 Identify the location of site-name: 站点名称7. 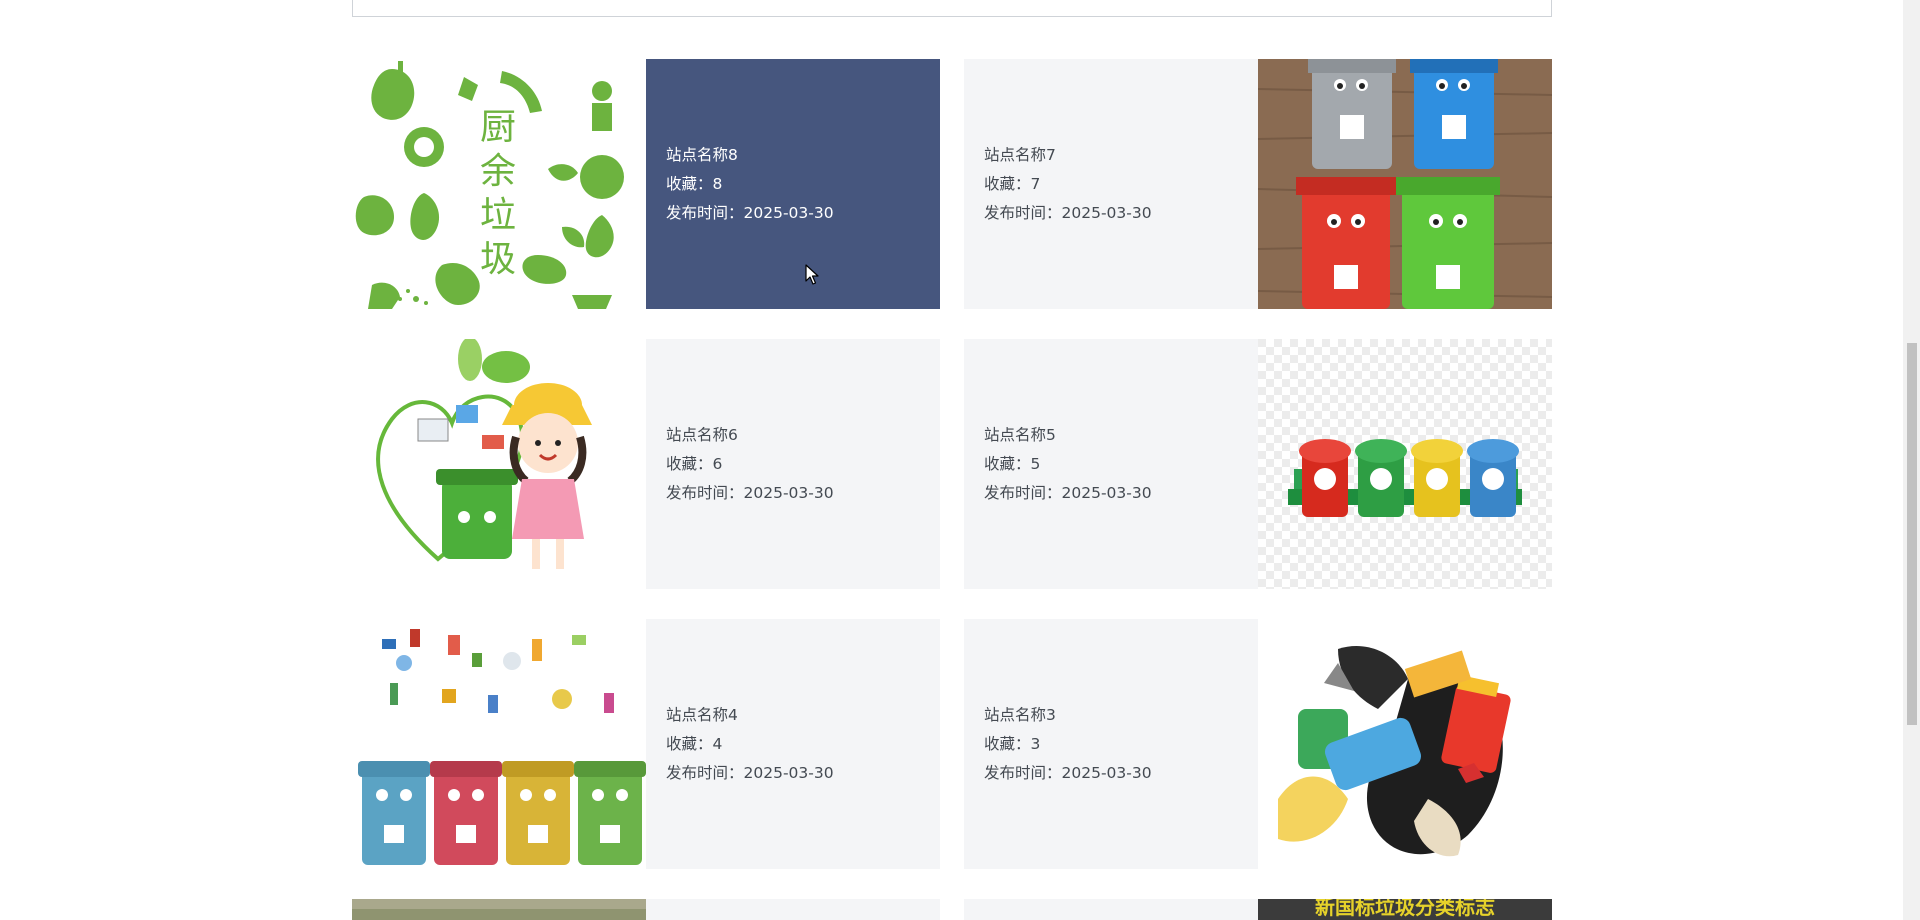
(1020, 154).